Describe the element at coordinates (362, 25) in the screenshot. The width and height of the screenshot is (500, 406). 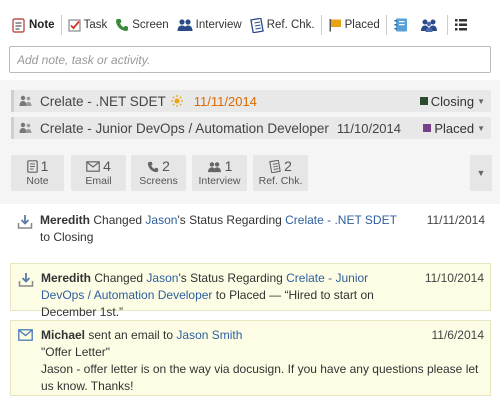
I see `placed-tab-label: Placed` at that location.